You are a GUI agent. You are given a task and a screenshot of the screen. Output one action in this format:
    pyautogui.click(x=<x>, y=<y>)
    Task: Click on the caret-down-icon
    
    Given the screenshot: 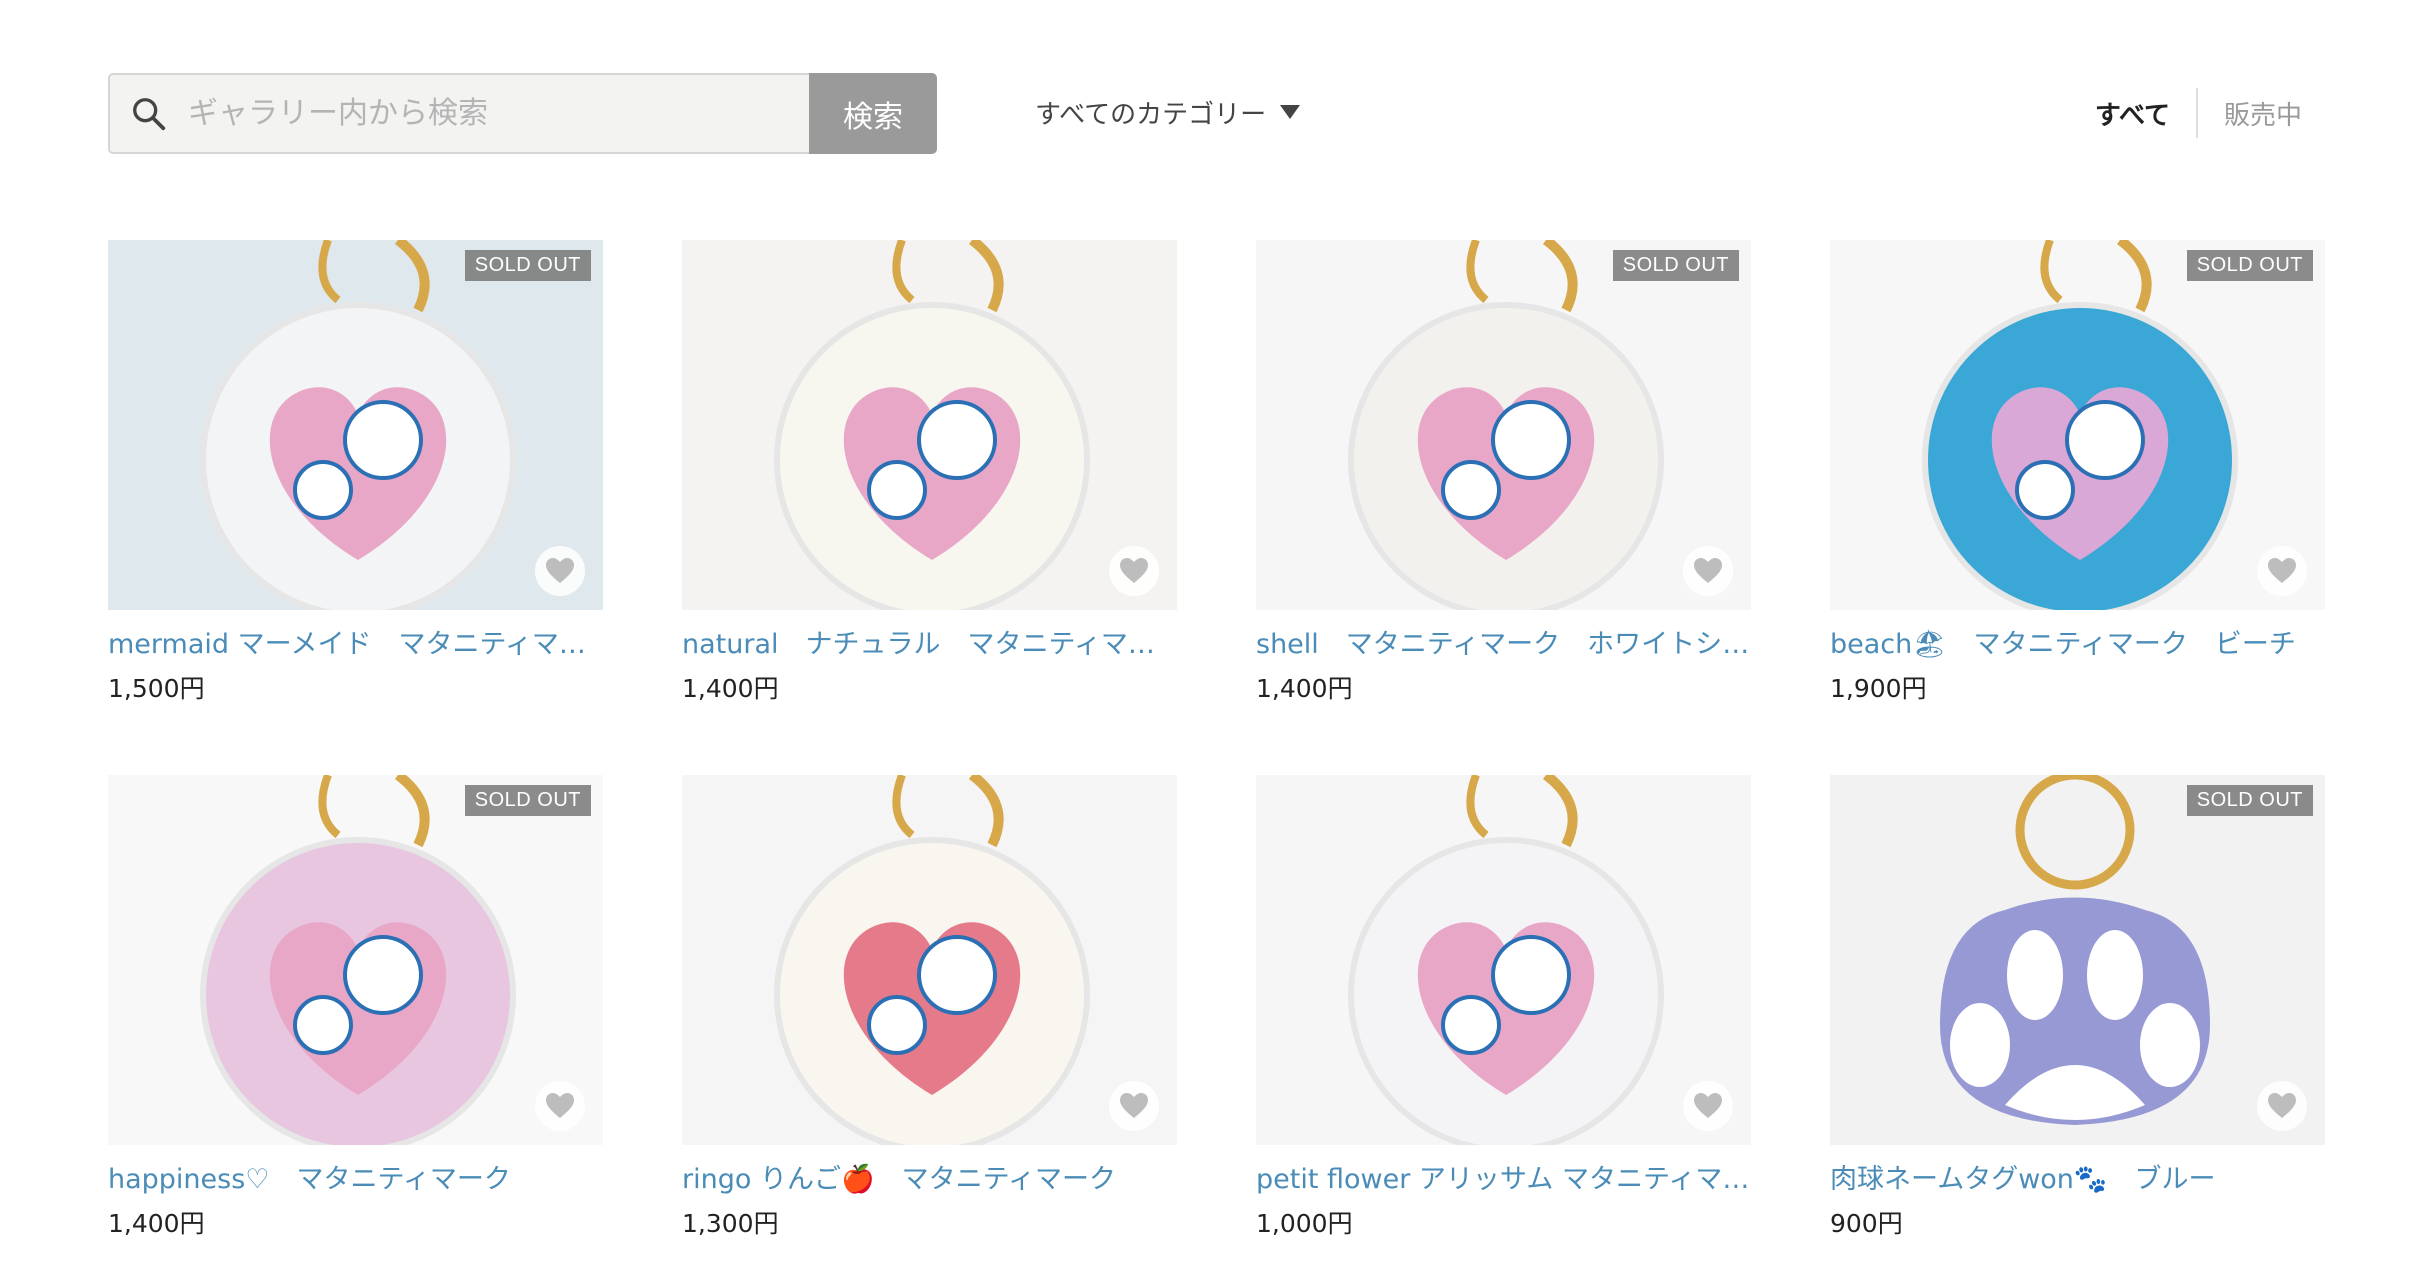 What is the action you would take?
    pyautogui.click(x=1290, y=112)
    